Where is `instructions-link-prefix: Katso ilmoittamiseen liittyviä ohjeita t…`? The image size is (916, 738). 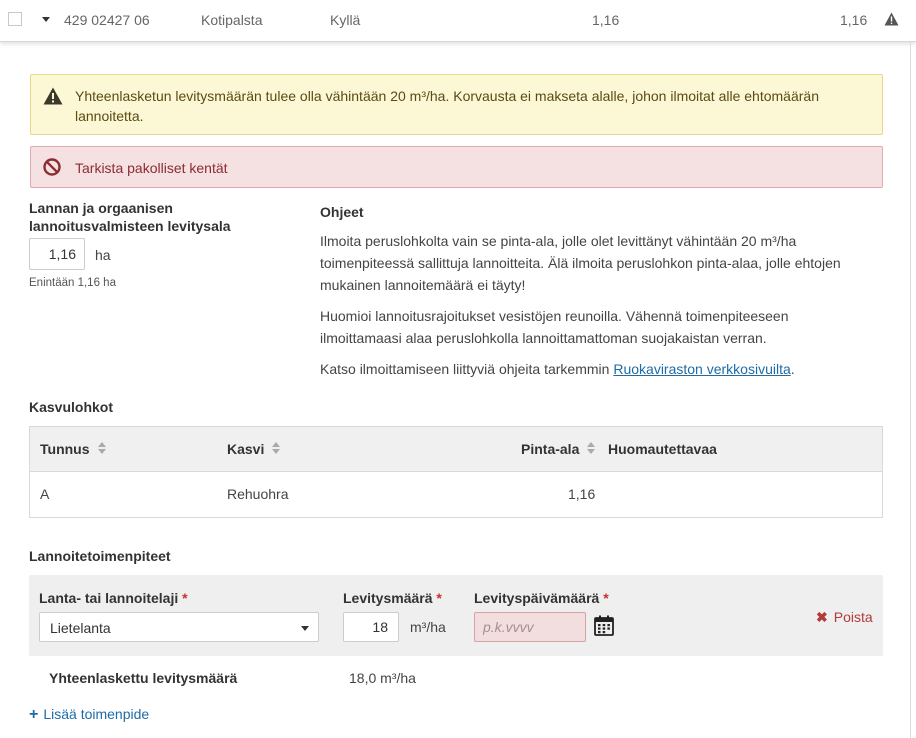
instructions-link-prefix: Katso ilmoittamiseen liittyviä ohjeita t… is located at coordinates (467, 369).